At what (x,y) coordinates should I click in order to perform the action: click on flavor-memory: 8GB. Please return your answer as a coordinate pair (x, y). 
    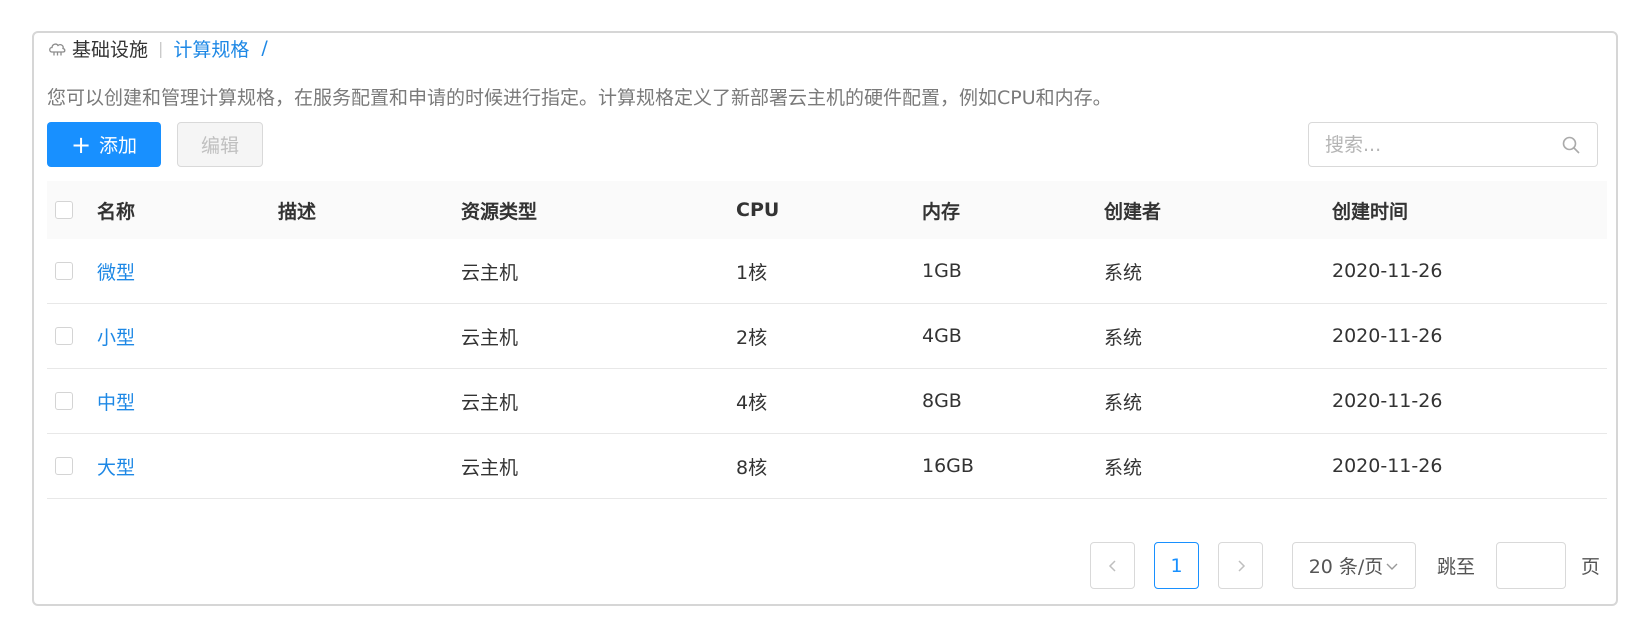
    Looking at the image, I should click on (942, 401).